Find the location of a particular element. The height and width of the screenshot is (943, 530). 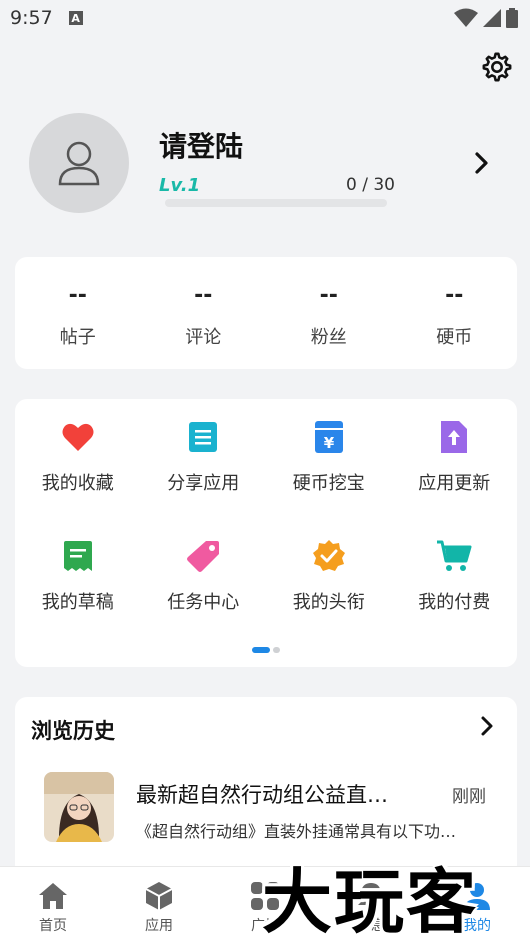

user-placeholder-icon is located at coordinates (79, 163).